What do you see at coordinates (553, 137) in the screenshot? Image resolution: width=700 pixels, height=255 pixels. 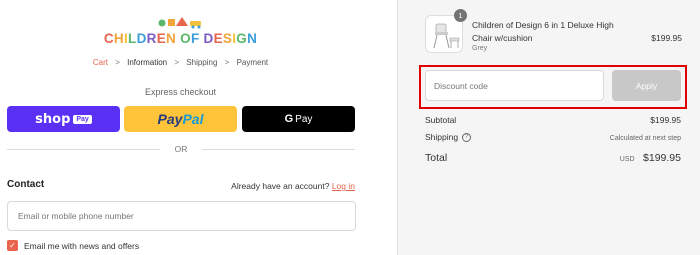 I see `shipping-row: Shipping ? Calculated at next step` at bounding box center [553, 137].